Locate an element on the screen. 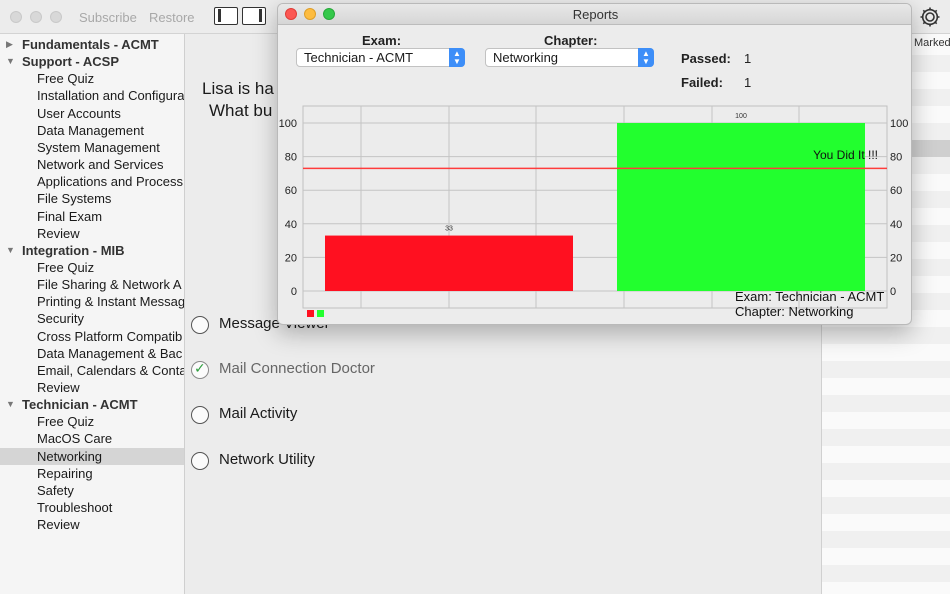 The width and height of the screenshot is (950, 594). sidebar-item: File Systems is located at coordinates (92, 198).